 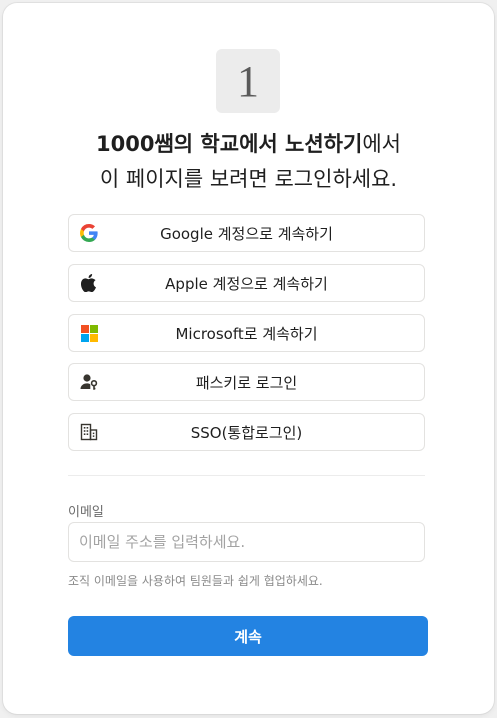 I want to click on google-login-button: Google 계정으로 계속하기, so click(x=246, y=233).